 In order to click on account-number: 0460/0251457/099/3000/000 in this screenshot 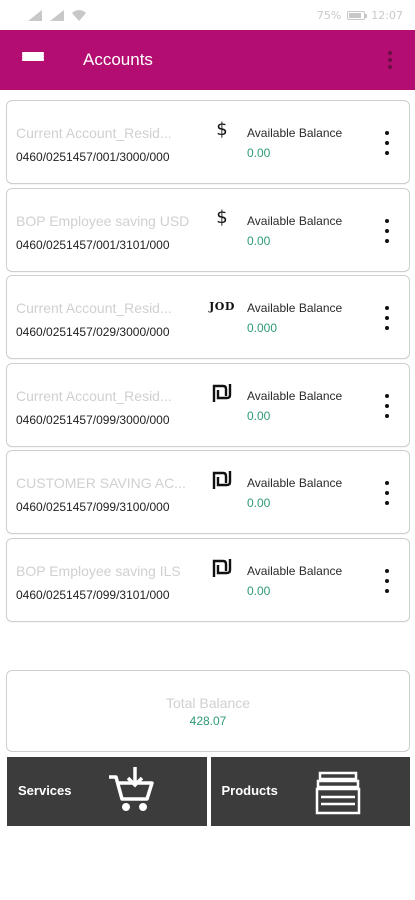, I will do `click(93, 419)`.